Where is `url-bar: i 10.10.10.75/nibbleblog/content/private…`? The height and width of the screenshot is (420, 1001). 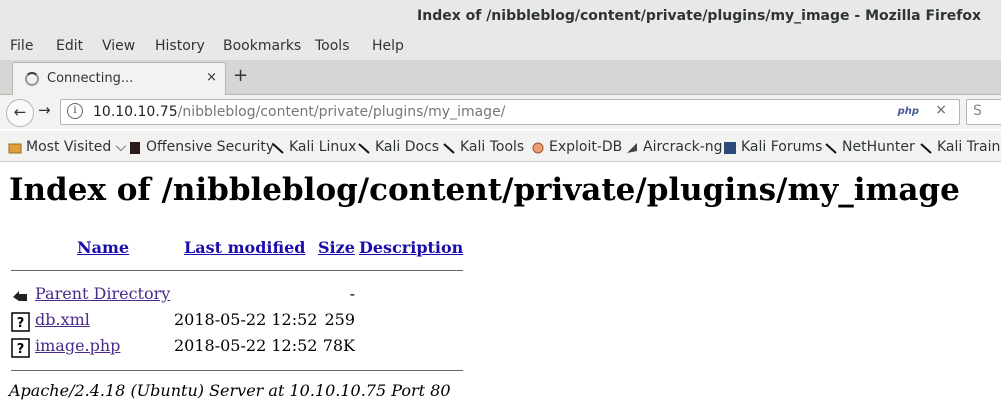
url-bar: i 10.10.10.75/nibbleblog/content/private… is located at coordinates (510, 112).